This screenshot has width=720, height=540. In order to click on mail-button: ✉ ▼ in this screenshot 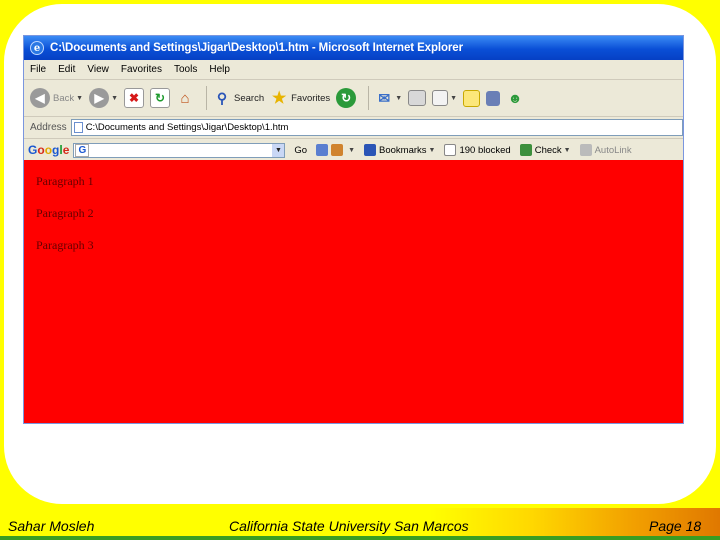, I will do `click(388, 98)`.